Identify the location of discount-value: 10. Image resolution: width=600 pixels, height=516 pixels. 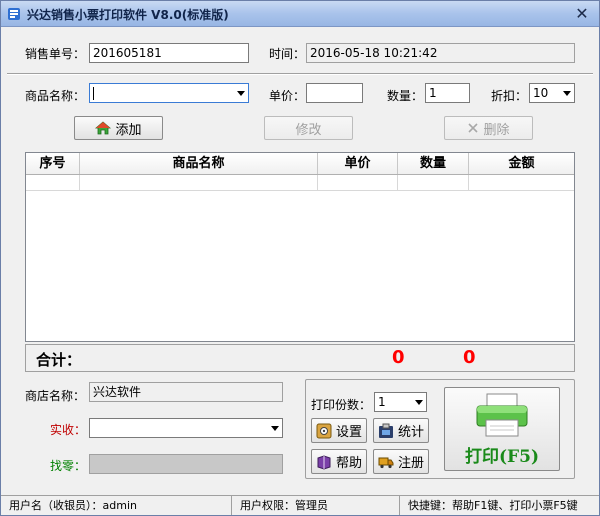
(541, 93).